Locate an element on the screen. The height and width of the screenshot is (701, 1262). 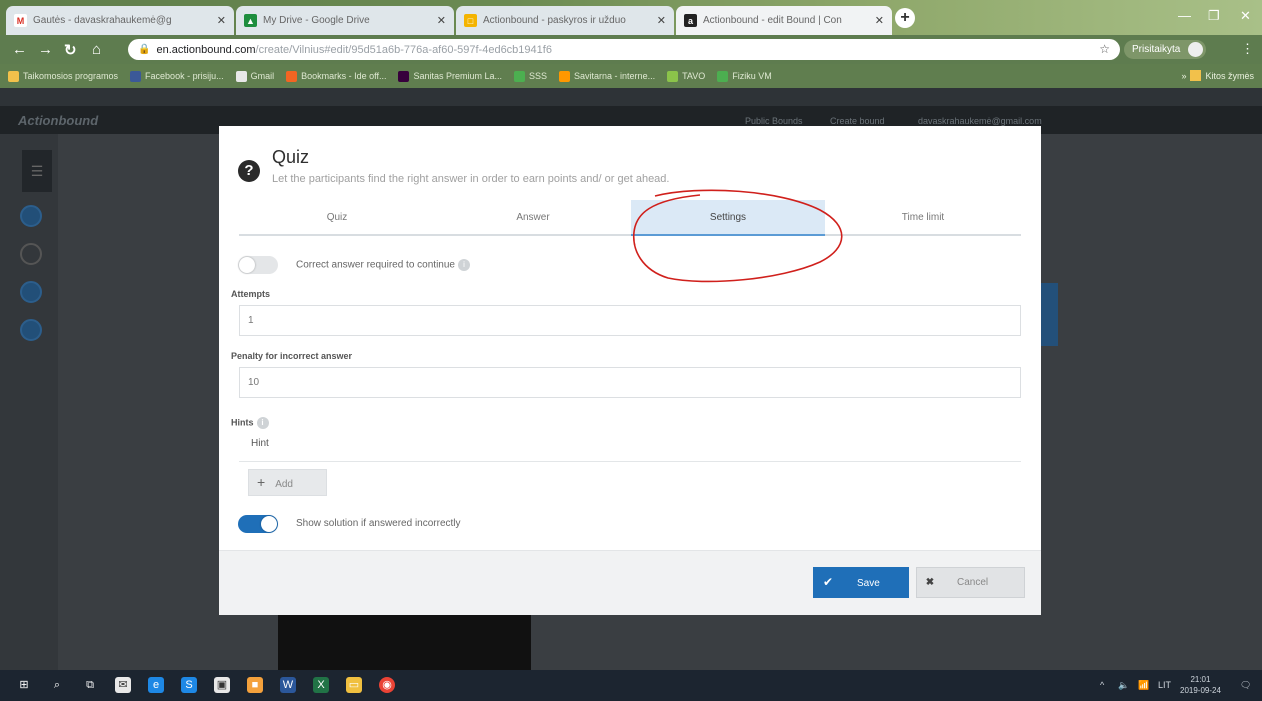
save-button: ✔ Save is located at coordinates (861, 582).